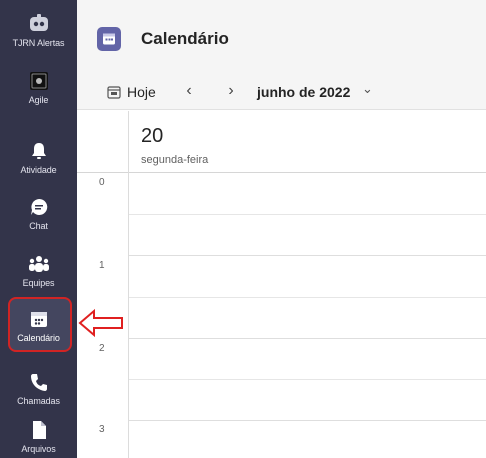 This screenshot has width=486, height=458. What do you see at coordinates (102, 265) in the screenshot?
I see `hour-label: 1` at bounding box center [102, 265].